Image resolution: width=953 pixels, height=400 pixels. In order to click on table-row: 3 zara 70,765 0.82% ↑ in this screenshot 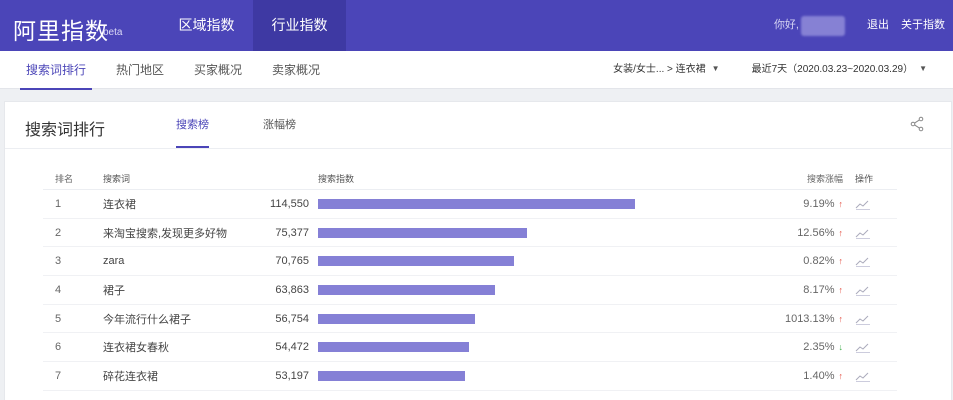, I will do `click(470, 262)`.